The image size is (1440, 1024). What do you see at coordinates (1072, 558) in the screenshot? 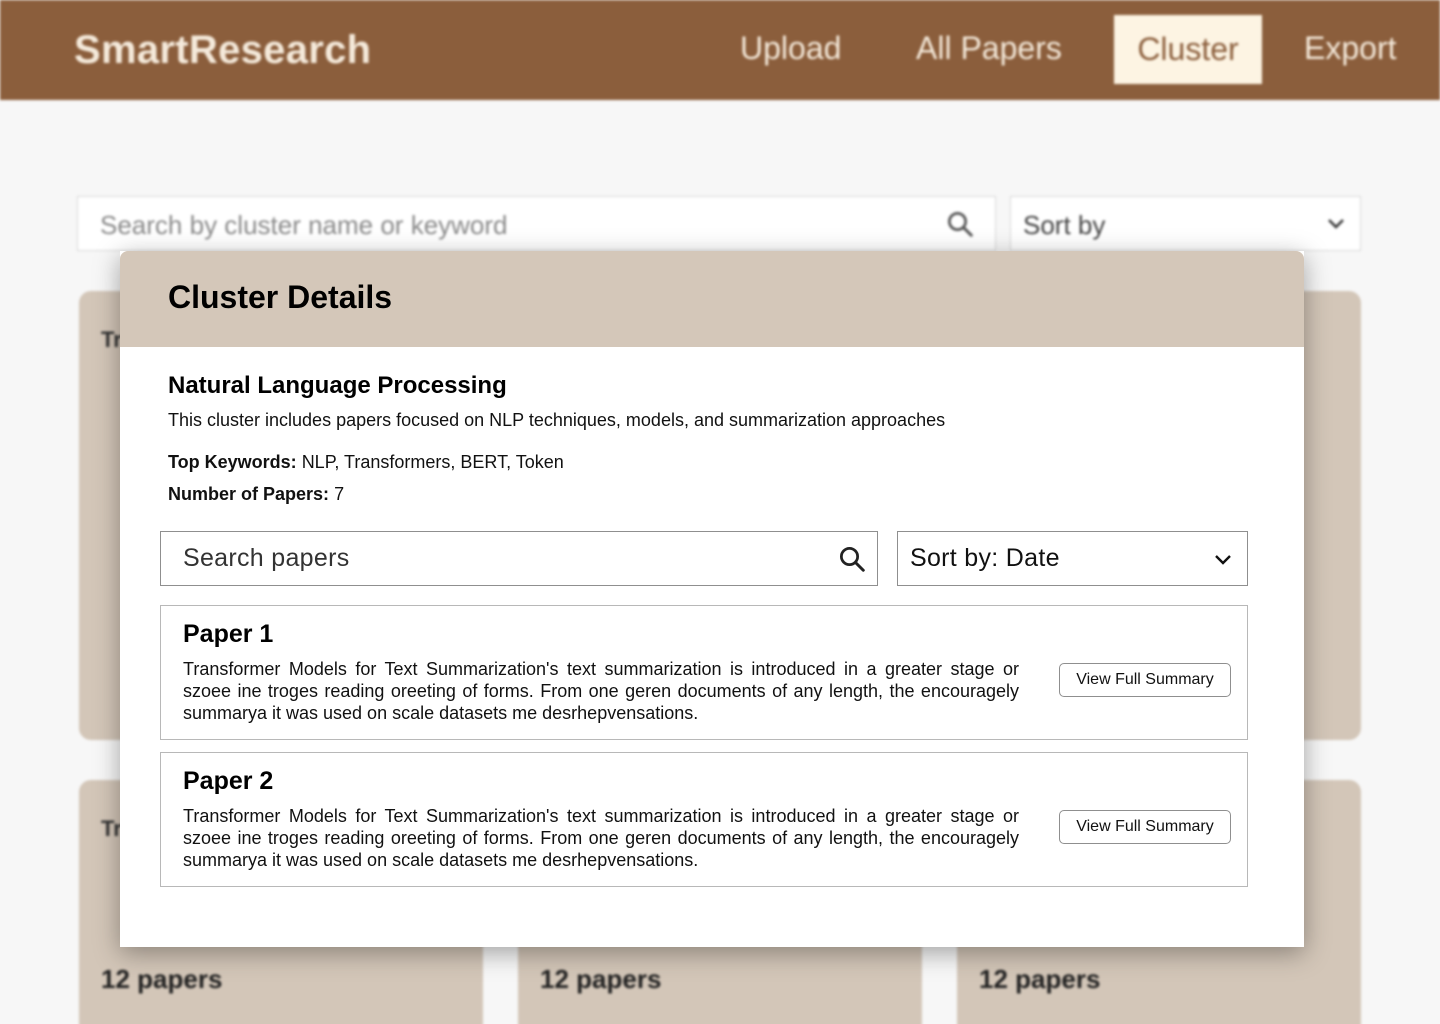
I see `paper-sort-select: Sort by: Date` at bounding box center [1072, 558].